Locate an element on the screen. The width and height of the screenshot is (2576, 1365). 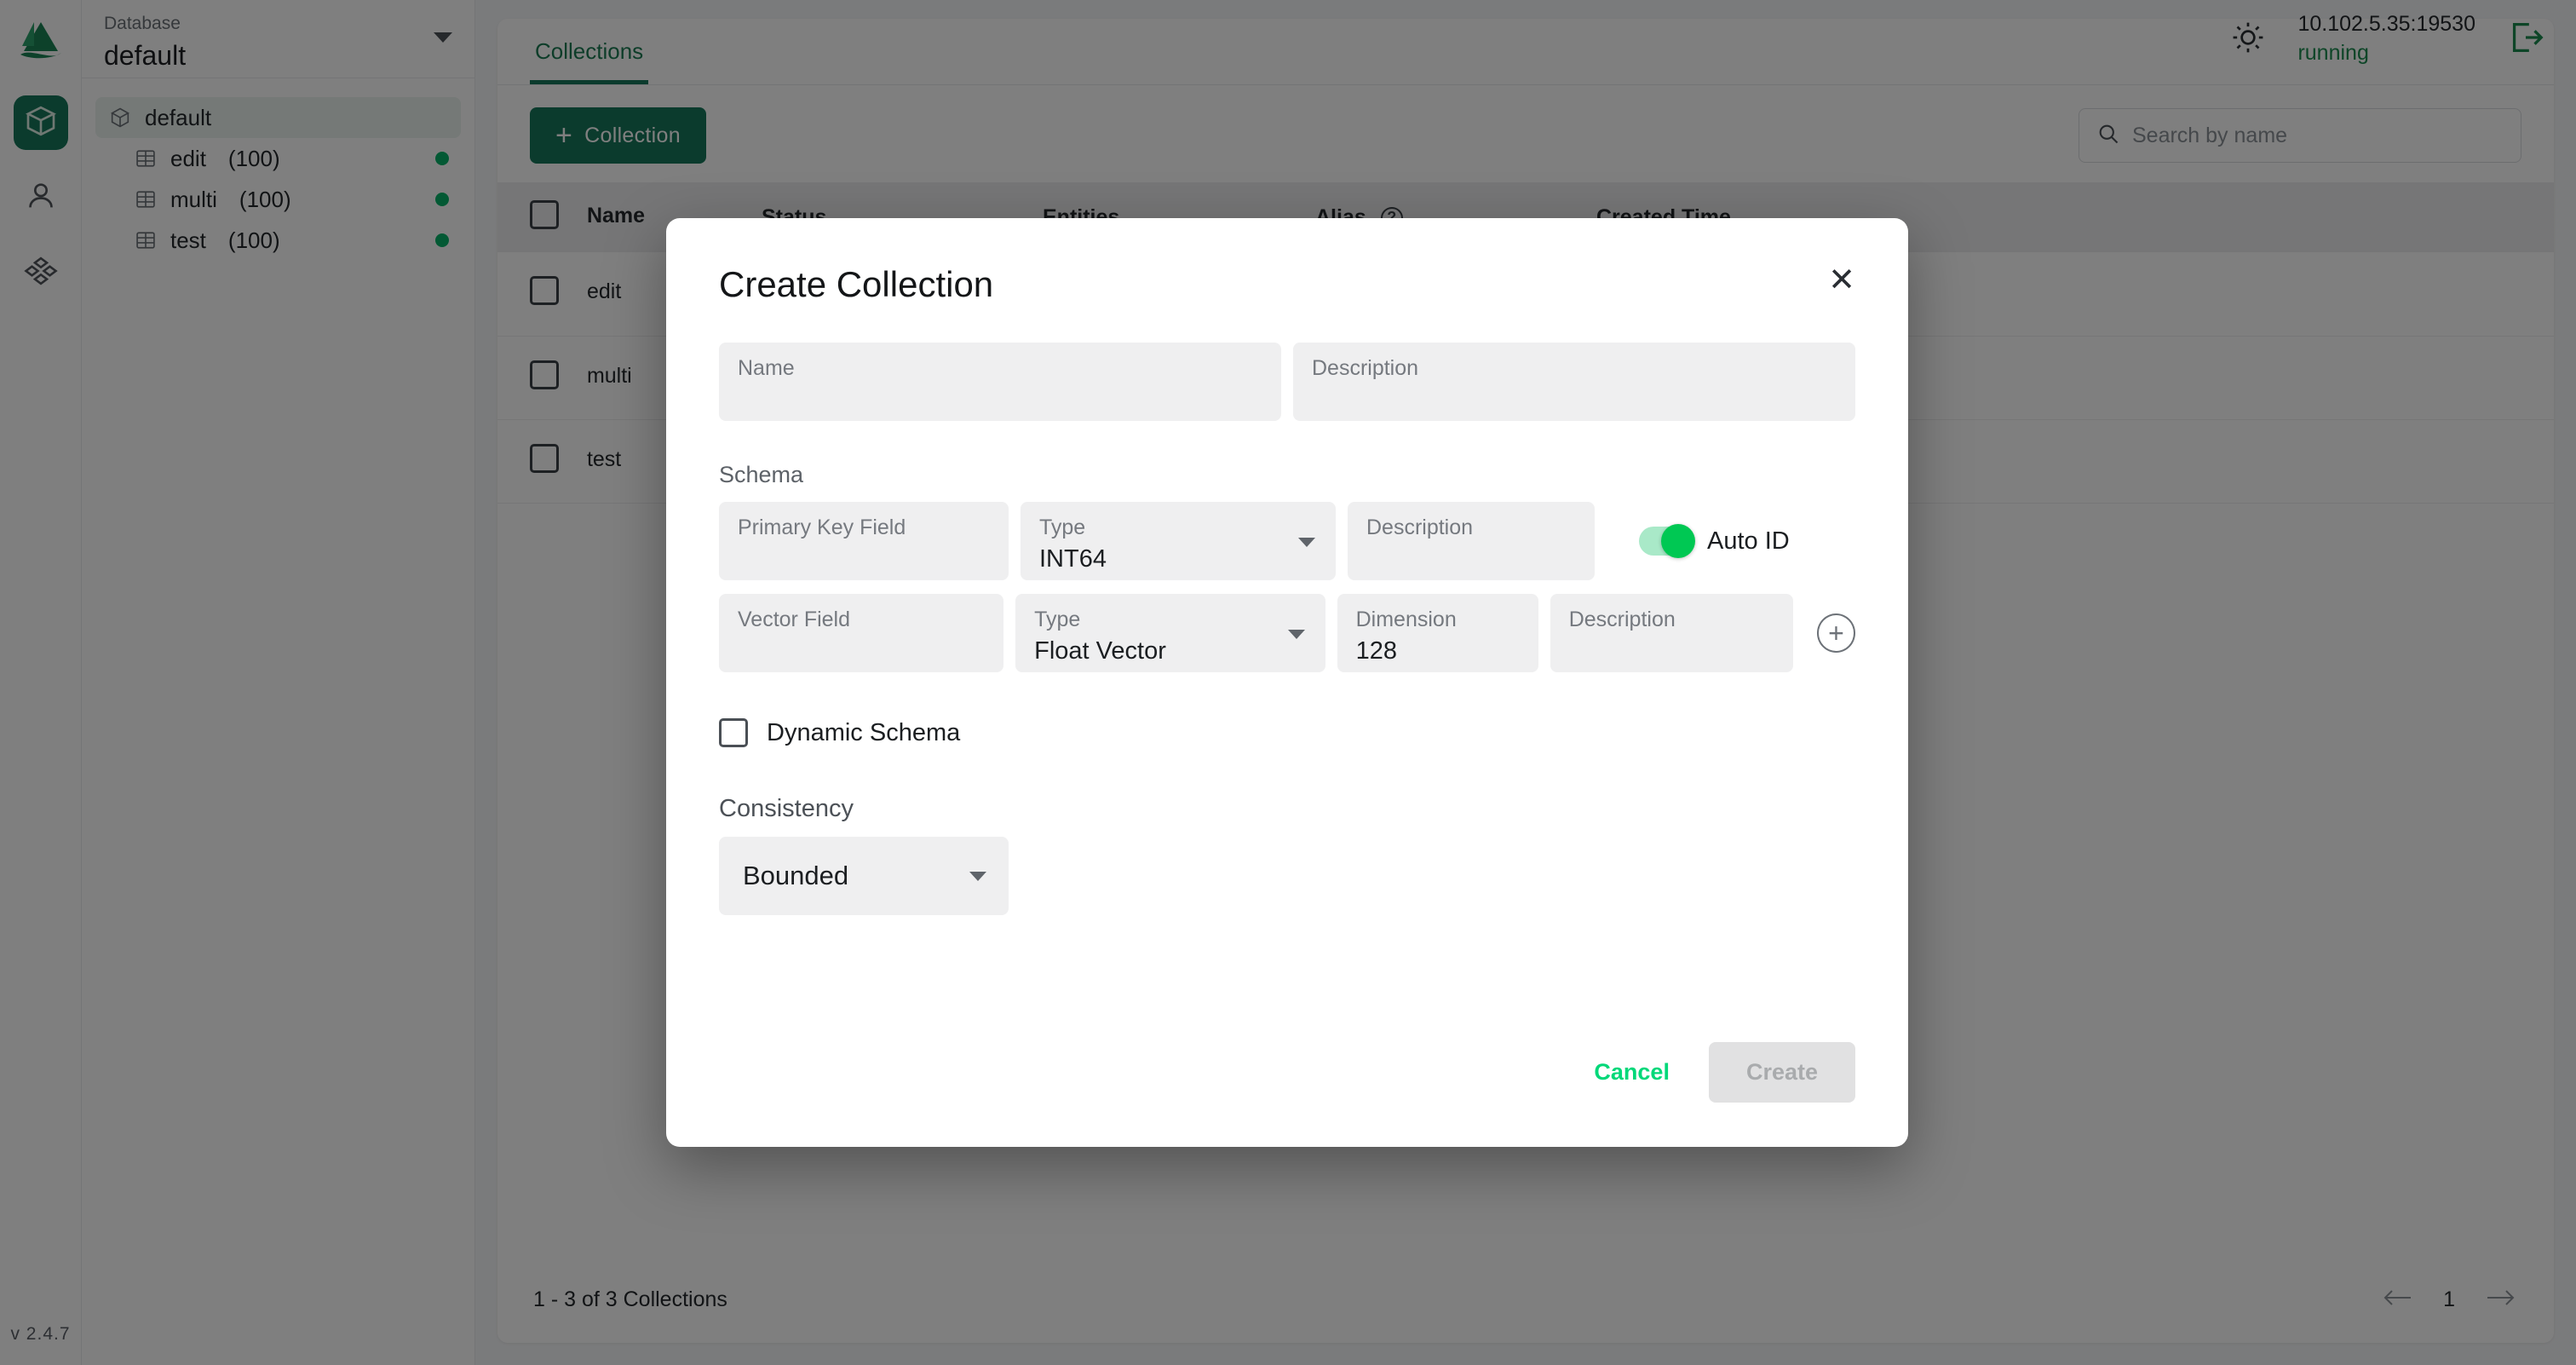
plus-circle-icon: + is located at coordinates (1836, 633).